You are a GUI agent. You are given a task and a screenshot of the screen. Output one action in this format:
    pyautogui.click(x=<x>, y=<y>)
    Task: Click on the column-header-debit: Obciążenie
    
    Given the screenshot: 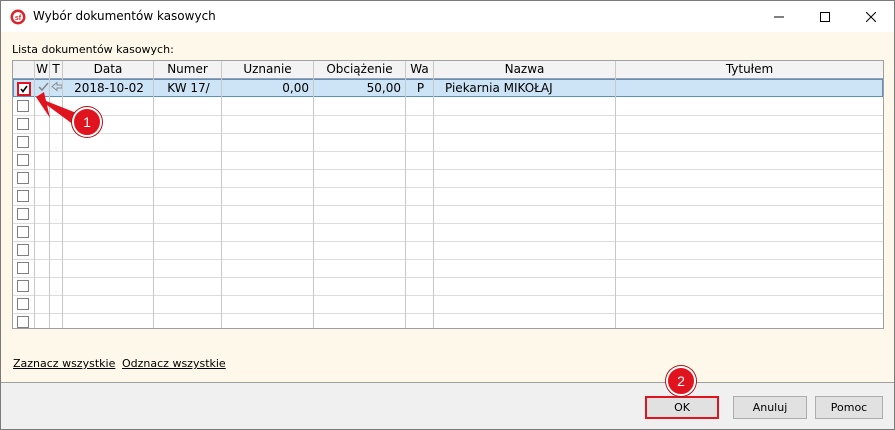 What is the action you would take?
    pyautogui.click(x=359, y=69)
    